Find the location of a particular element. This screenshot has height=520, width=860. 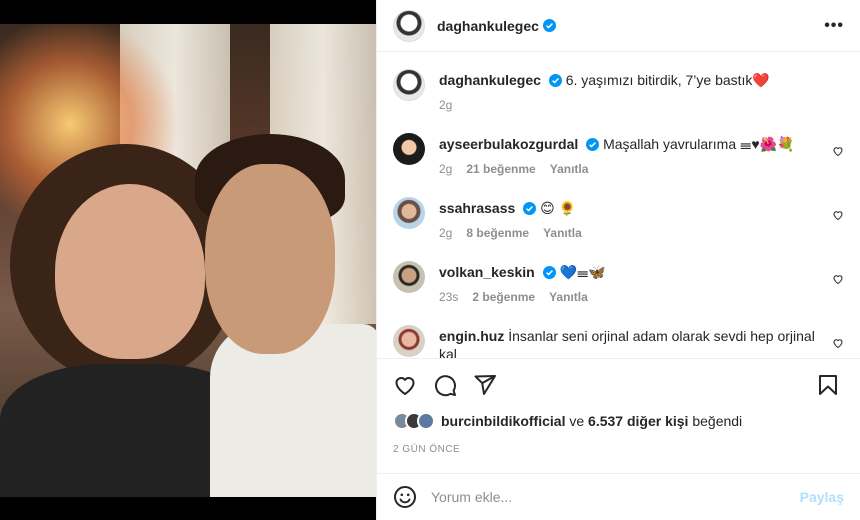

likes-suffix: beğendi is located at coordinates (717, 421).